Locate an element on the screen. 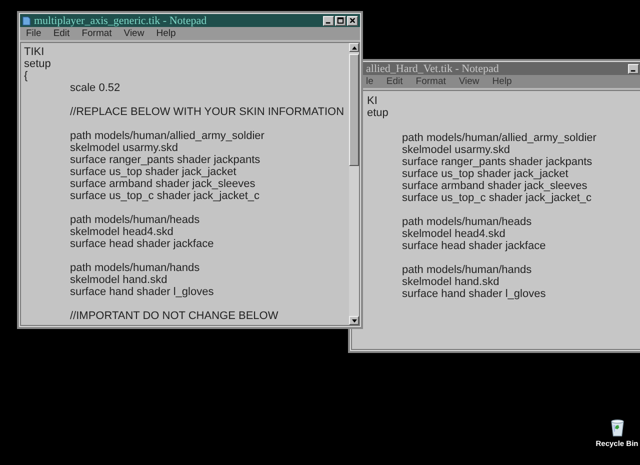 This screenshot has height=465, width=640. window-title: allied_Hard_Vet.tik - Notepad is located at coordinates (433, 68).